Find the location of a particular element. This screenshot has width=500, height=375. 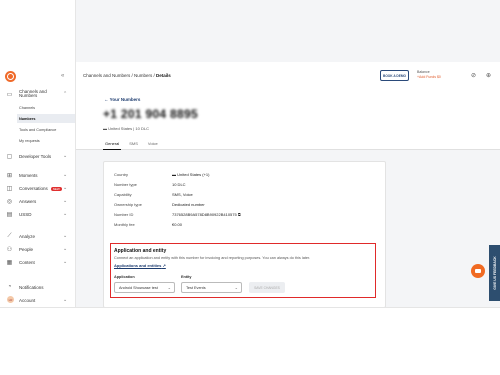

detail-row: Monthly fee €0.00 is located at coordinates (148, 224).